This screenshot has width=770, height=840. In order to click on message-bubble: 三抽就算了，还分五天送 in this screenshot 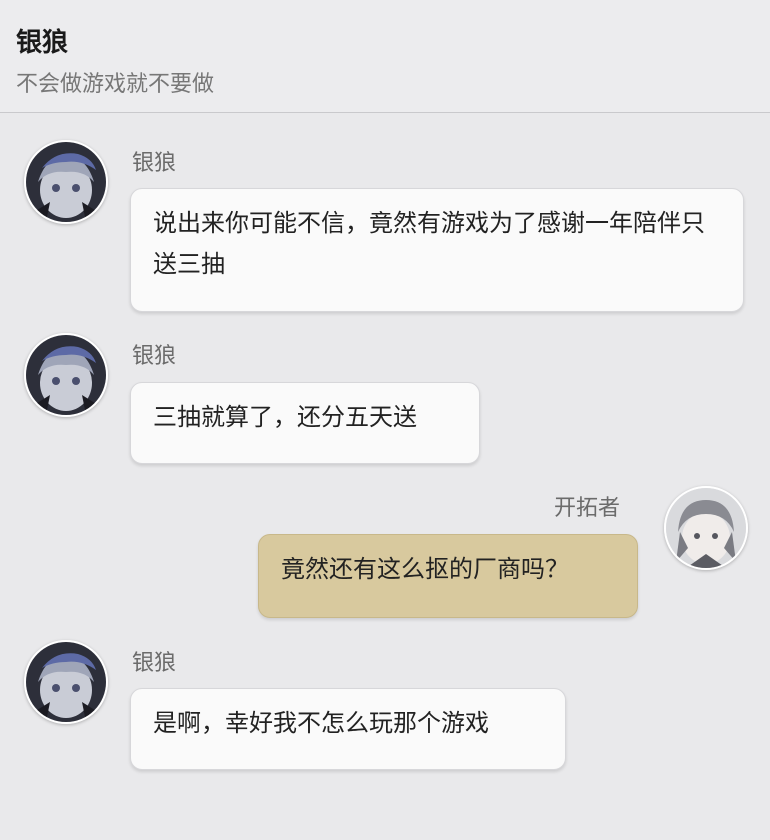, I will do `click(305, 423)`.